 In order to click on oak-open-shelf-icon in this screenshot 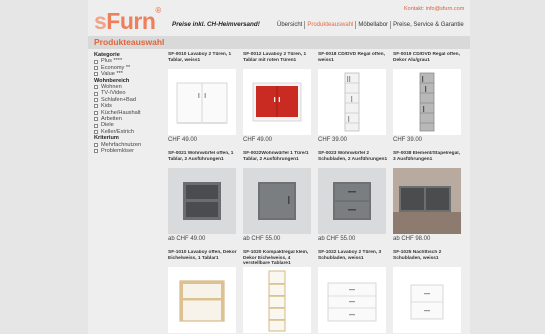, I will do `click(202, 300)`.